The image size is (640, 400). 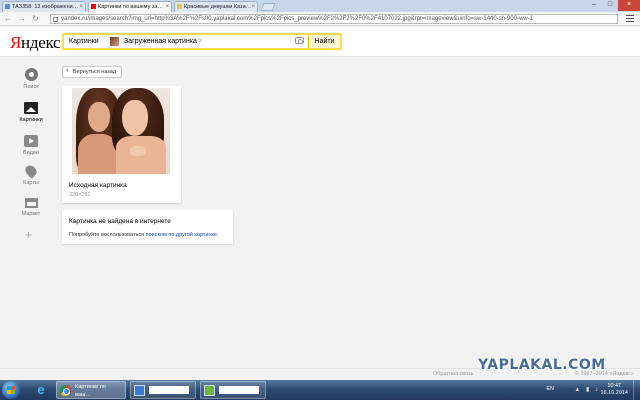 What do you see at coordinates (98, 185) in the screenshot?
I see `original-image-title: Исходная картинка` at bounding box center [98, 185].